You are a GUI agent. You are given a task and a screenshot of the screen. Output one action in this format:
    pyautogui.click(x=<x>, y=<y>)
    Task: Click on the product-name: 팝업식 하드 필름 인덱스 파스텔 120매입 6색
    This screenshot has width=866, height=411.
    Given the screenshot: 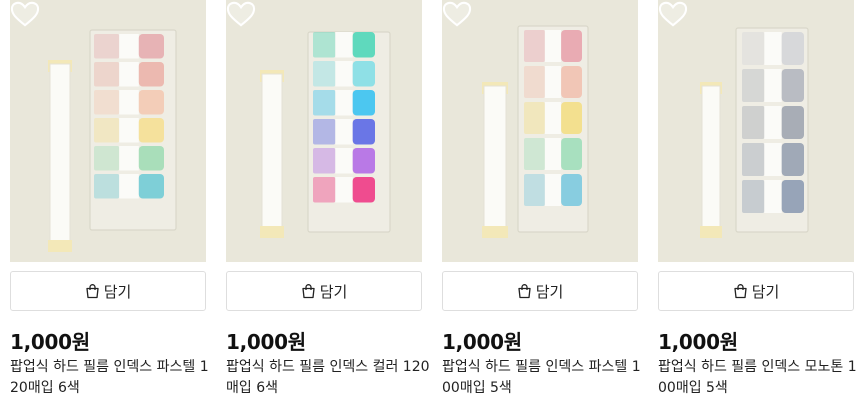 What is the action you would take?
    pyautogui.click(x=112, y=378)
    